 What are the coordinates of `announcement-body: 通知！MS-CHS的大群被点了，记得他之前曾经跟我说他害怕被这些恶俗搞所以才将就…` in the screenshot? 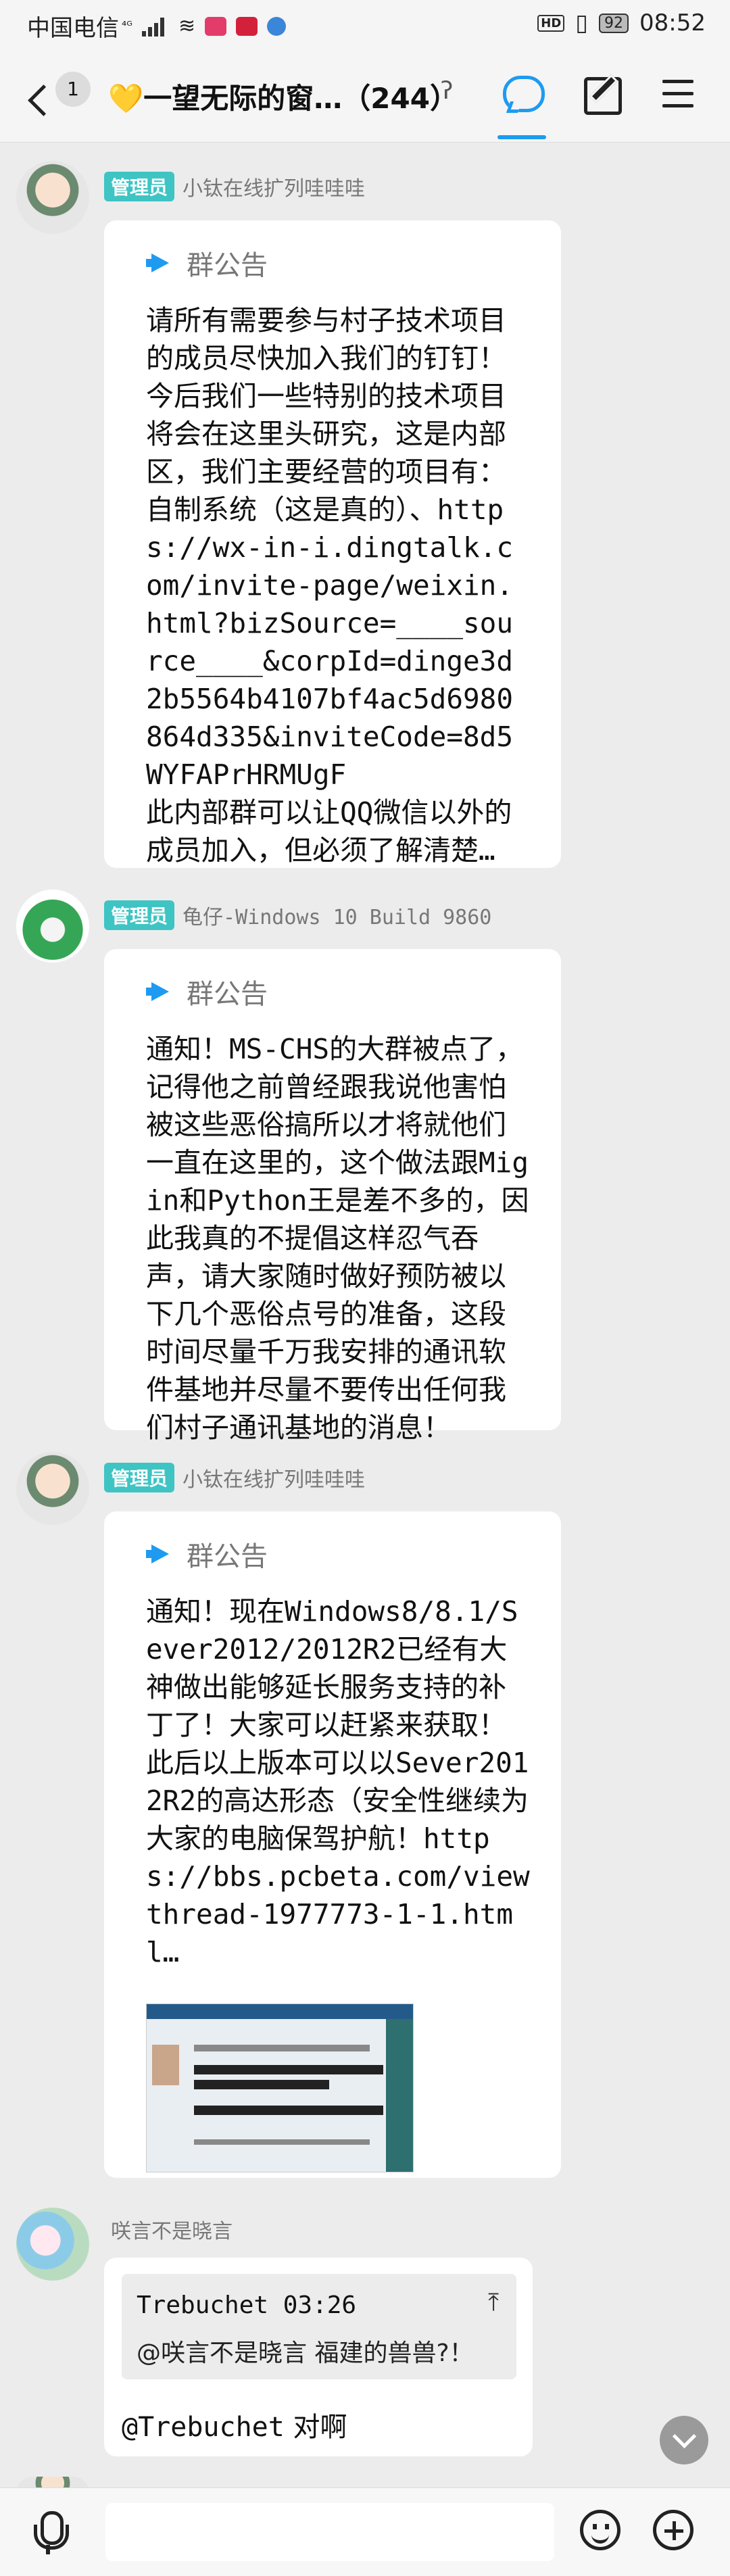 It's located at (337, 1238).